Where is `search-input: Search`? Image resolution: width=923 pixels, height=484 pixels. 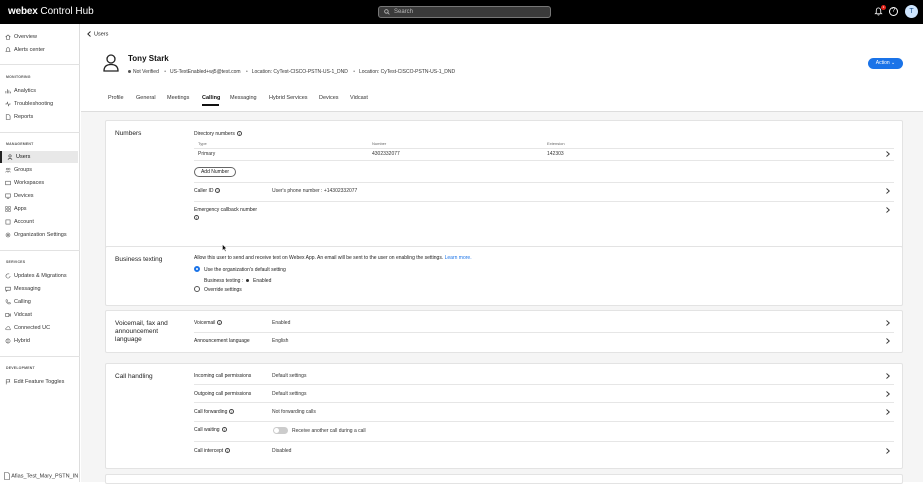
search-input: Search is located at coordinates (464, 12).